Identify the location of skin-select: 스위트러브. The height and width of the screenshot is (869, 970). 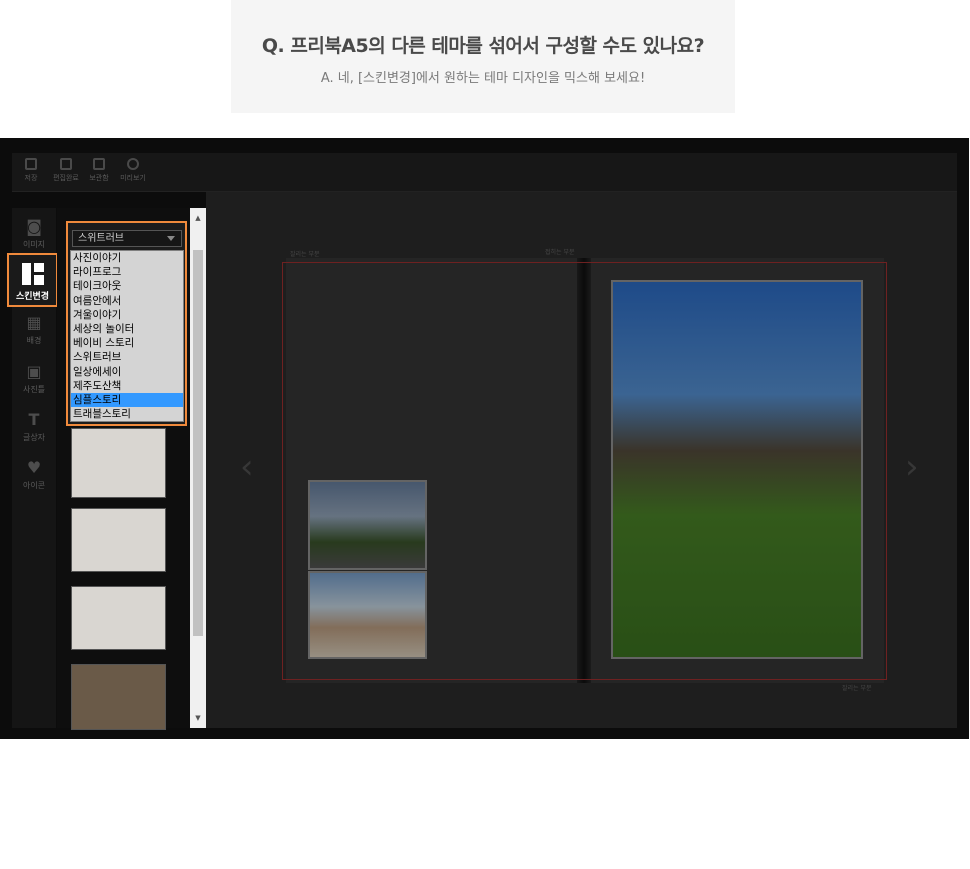
(127, 238).